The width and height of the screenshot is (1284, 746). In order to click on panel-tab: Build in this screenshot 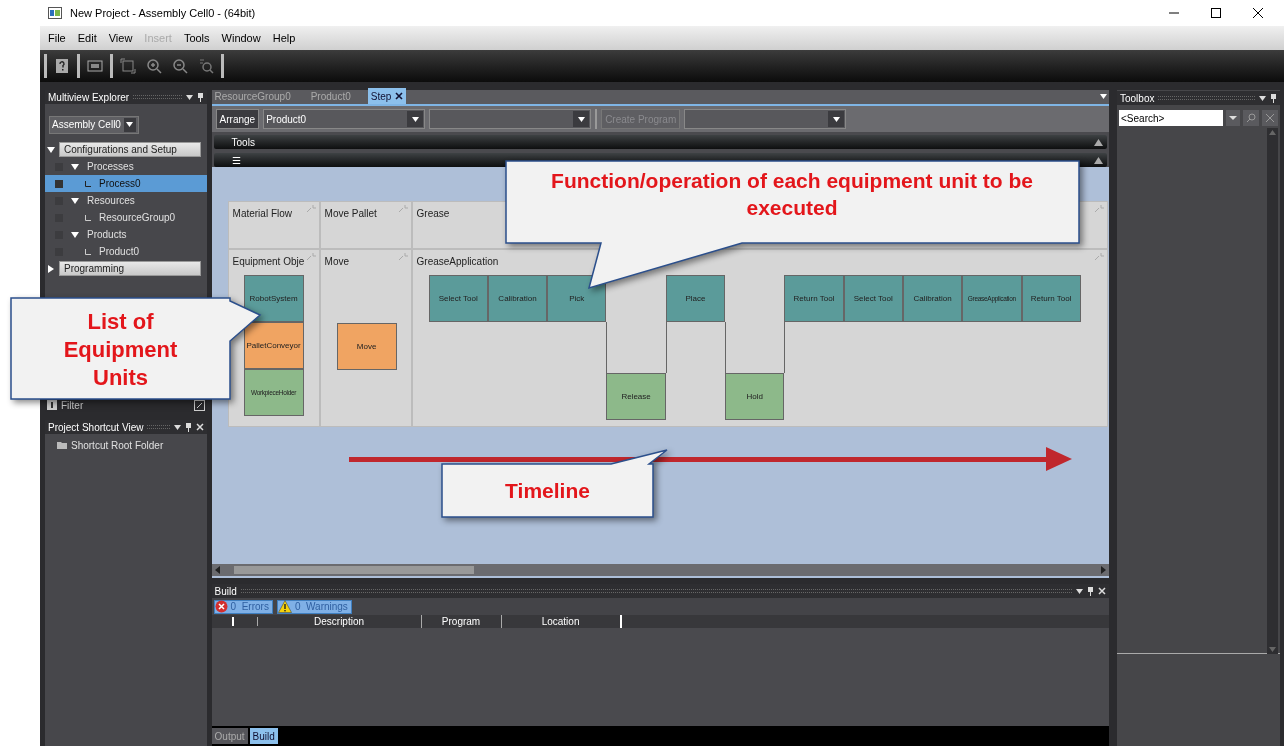, I will do `click(263, 736)`.